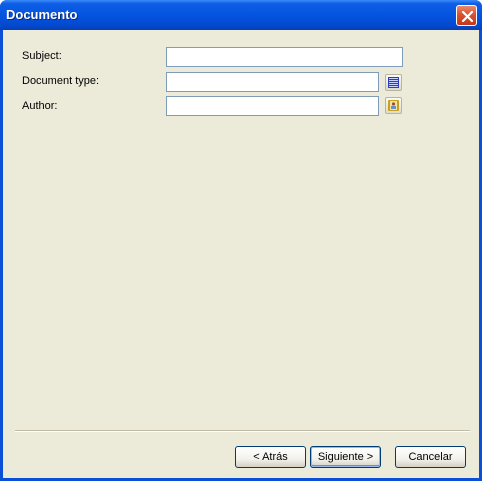  I want to click on list-icon, so click(393, 82).